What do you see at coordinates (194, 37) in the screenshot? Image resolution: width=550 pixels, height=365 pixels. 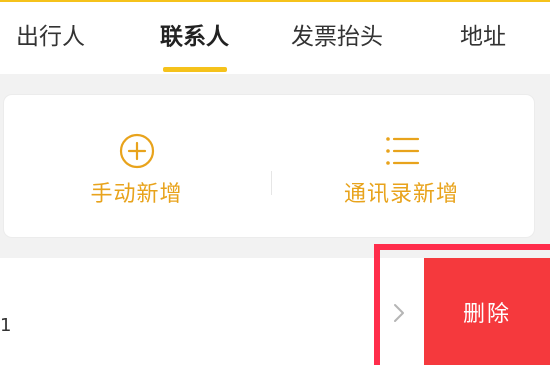 I see `tab-contacts-label: 联系人` at bounding box center [194, 37].